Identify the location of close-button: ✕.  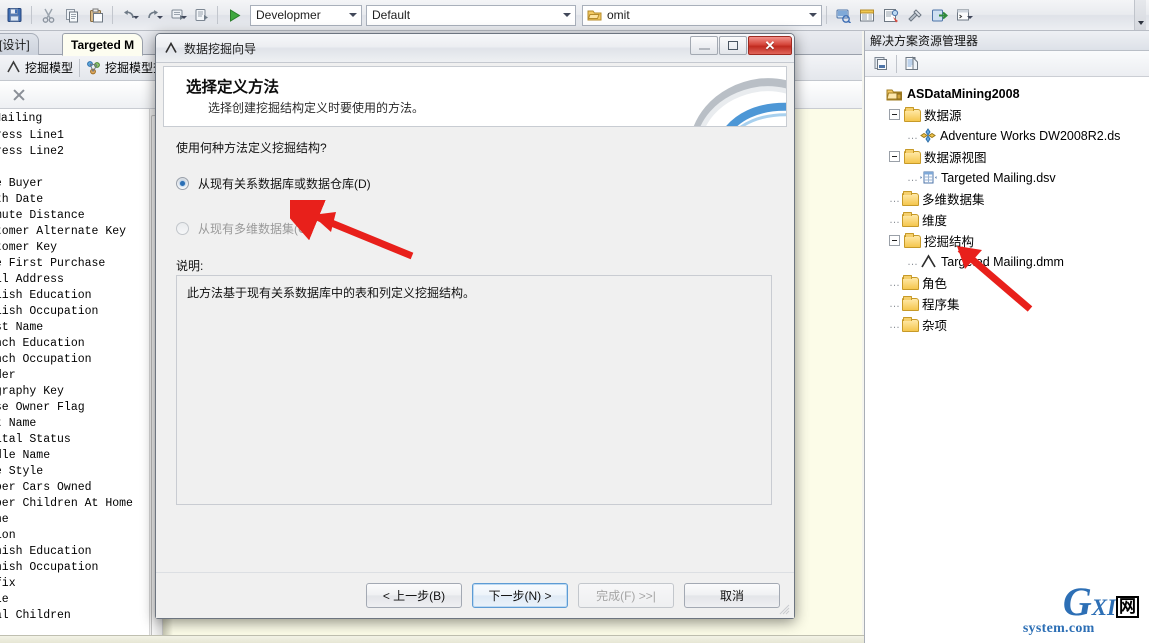
(770, 45).